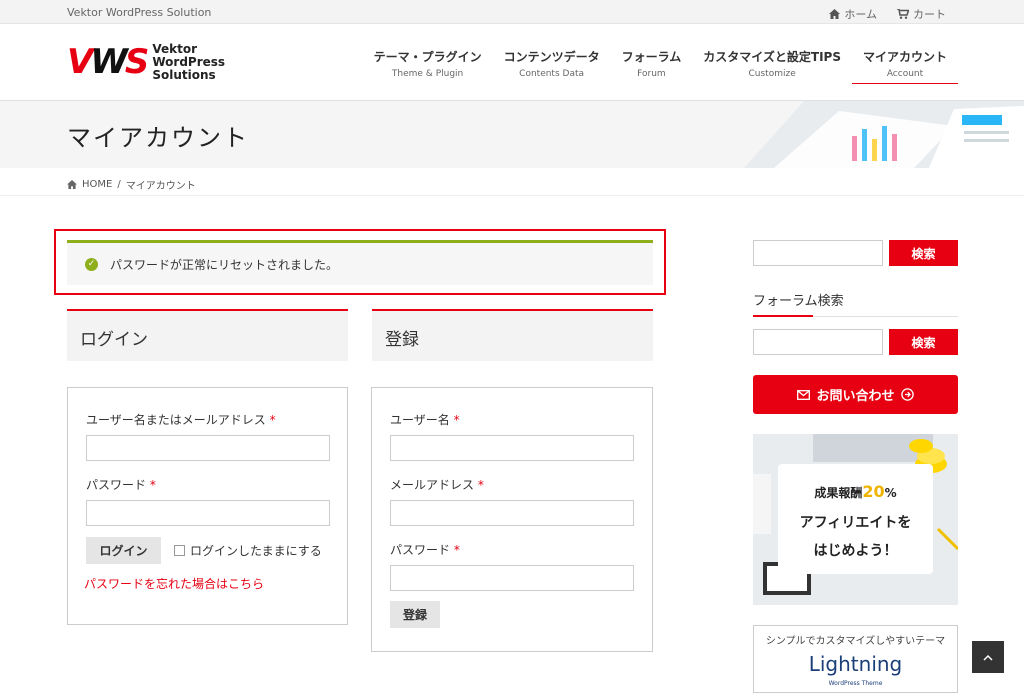 This screenshot has width=1024, height=693. I want to click on page-title: マイアカウント, so click(158, 138).